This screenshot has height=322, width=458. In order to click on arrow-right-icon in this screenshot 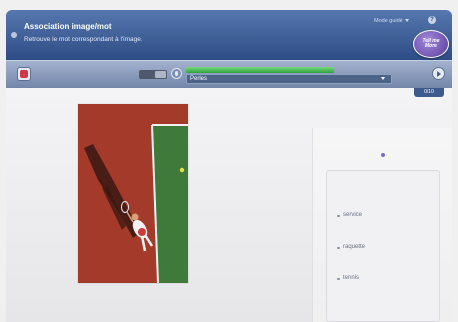, I will do `click(439, 73)`.